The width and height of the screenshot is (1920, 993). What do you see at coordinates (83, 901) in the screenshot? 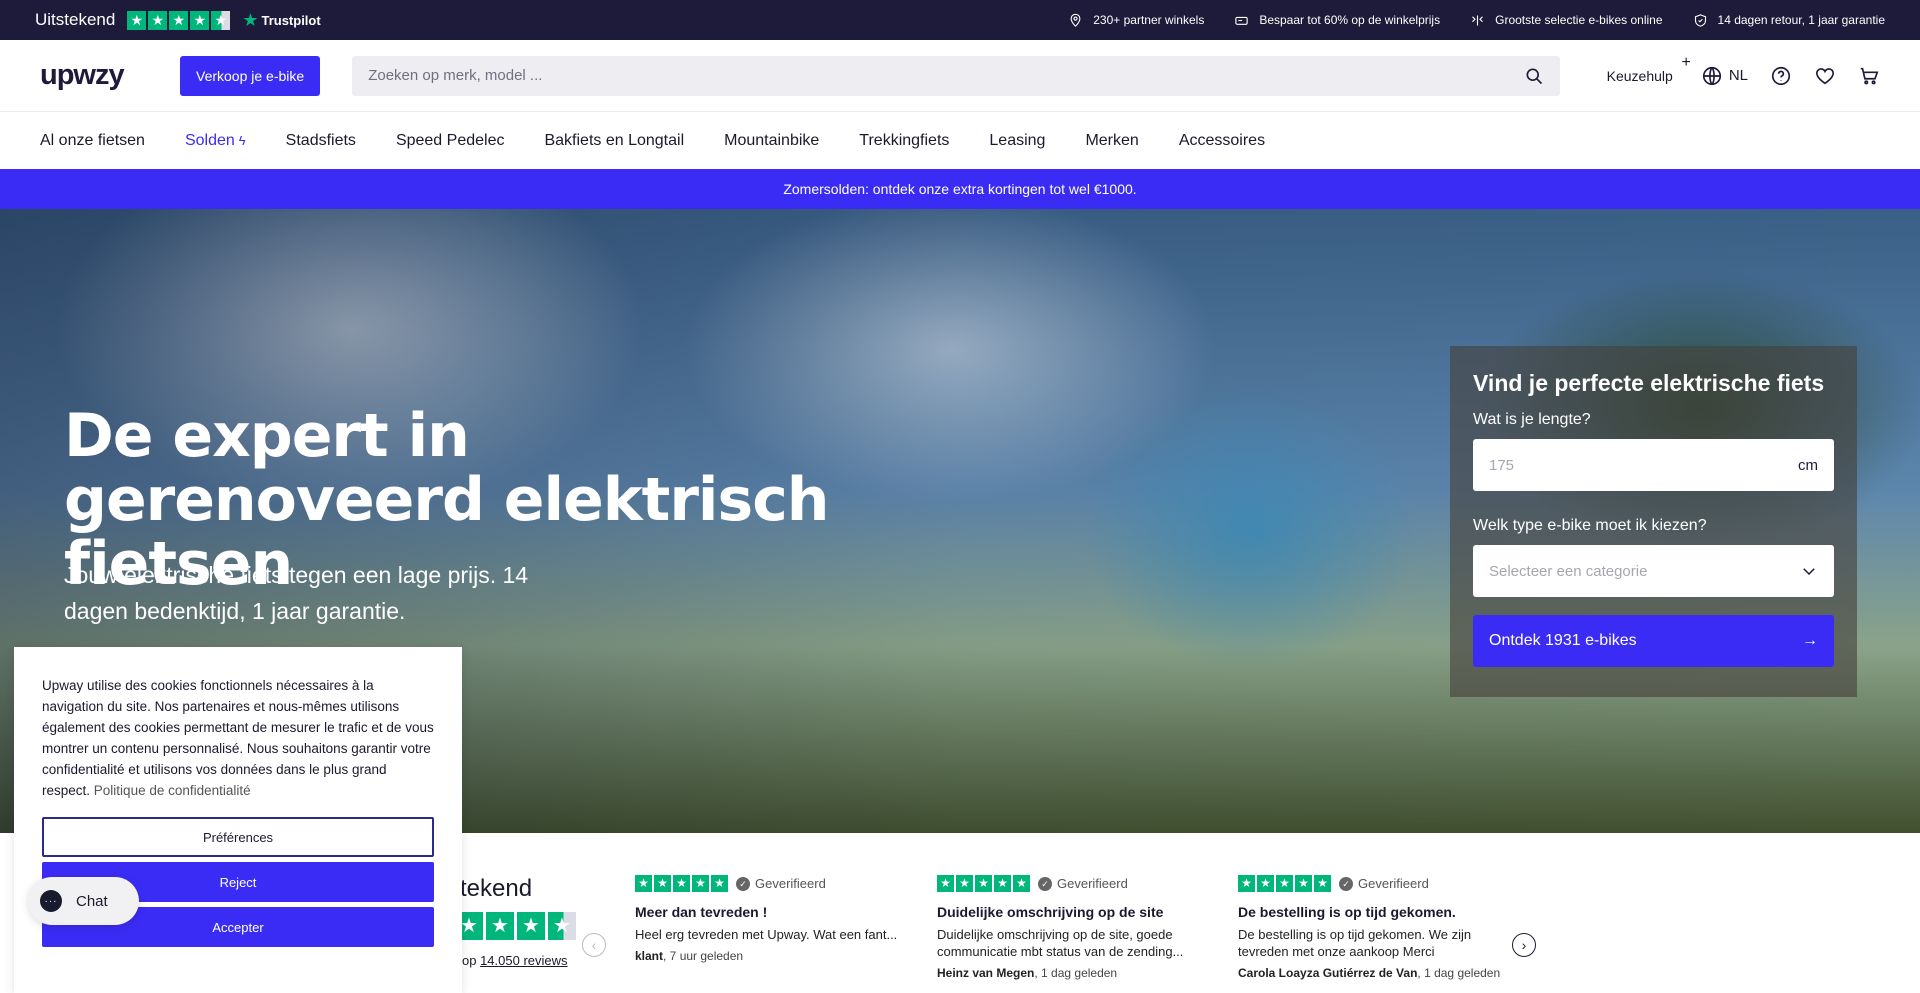
I see `chat-widget-button: ··· Chat` at bounding box center [83, 901].